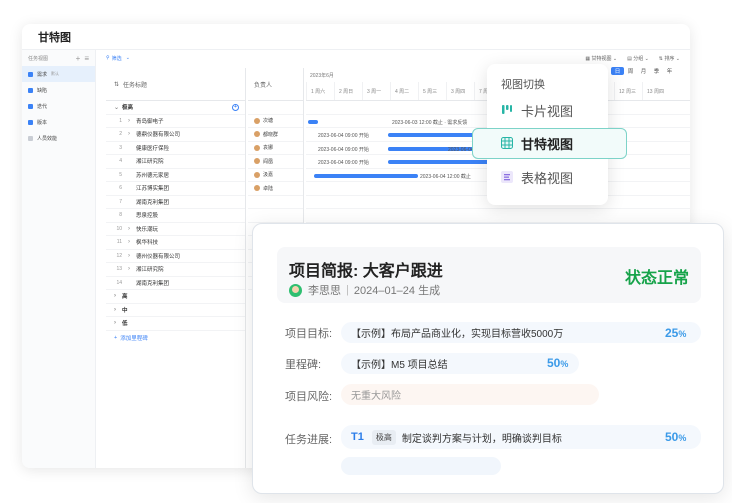 This screenshot has width=732, height=503. What do you see at coordinates (175, 121) in the screenshot?
I see `table-row: 1 › 青岛御电子` at bounding box center [175, 121].